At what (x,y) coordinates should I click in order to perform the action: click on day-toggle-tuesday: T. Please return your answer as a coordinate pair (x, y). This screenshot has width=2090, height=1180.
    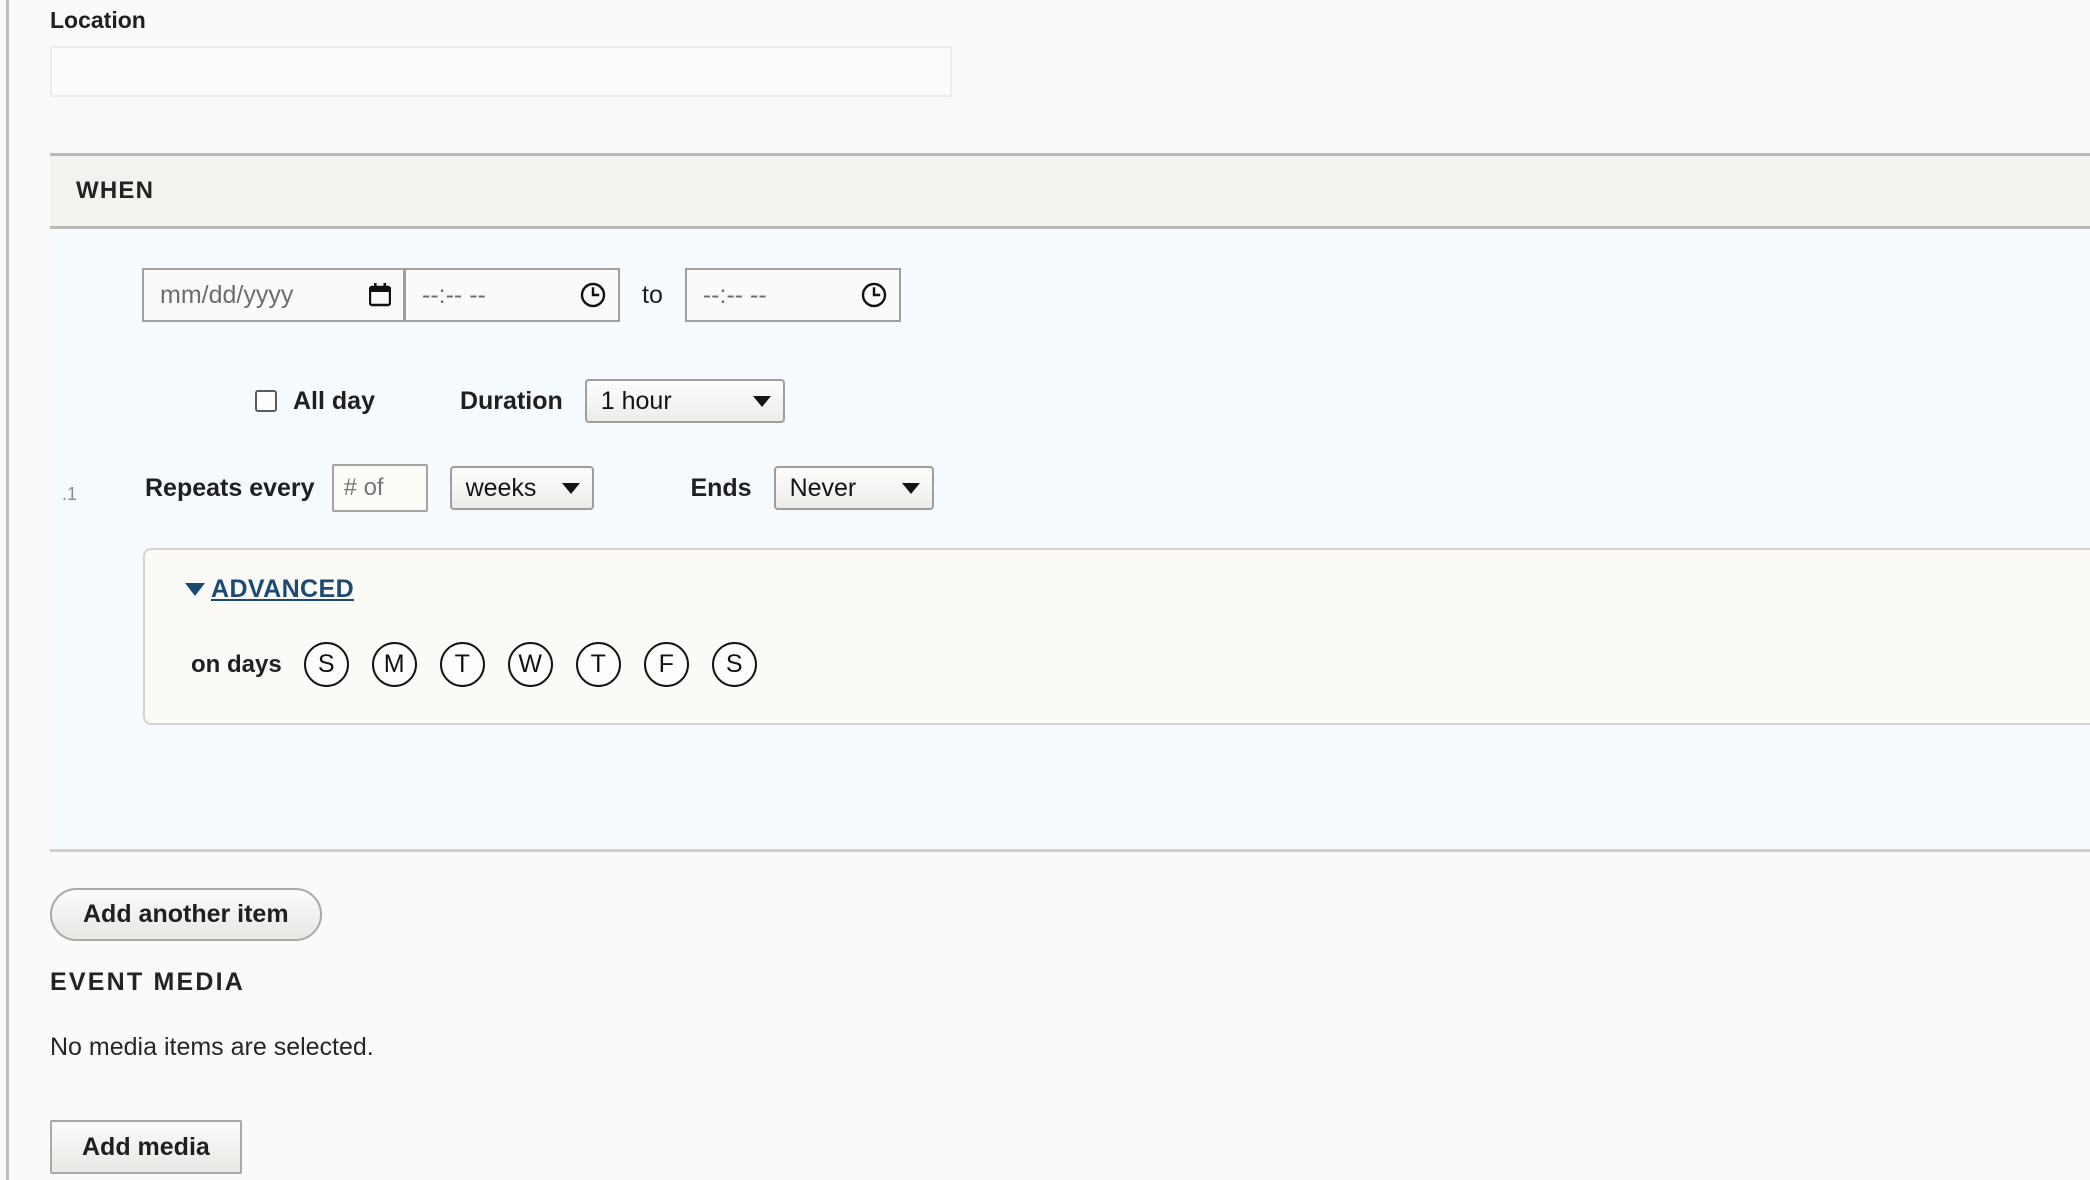
    Looking at the image, I should click on (462, 664).